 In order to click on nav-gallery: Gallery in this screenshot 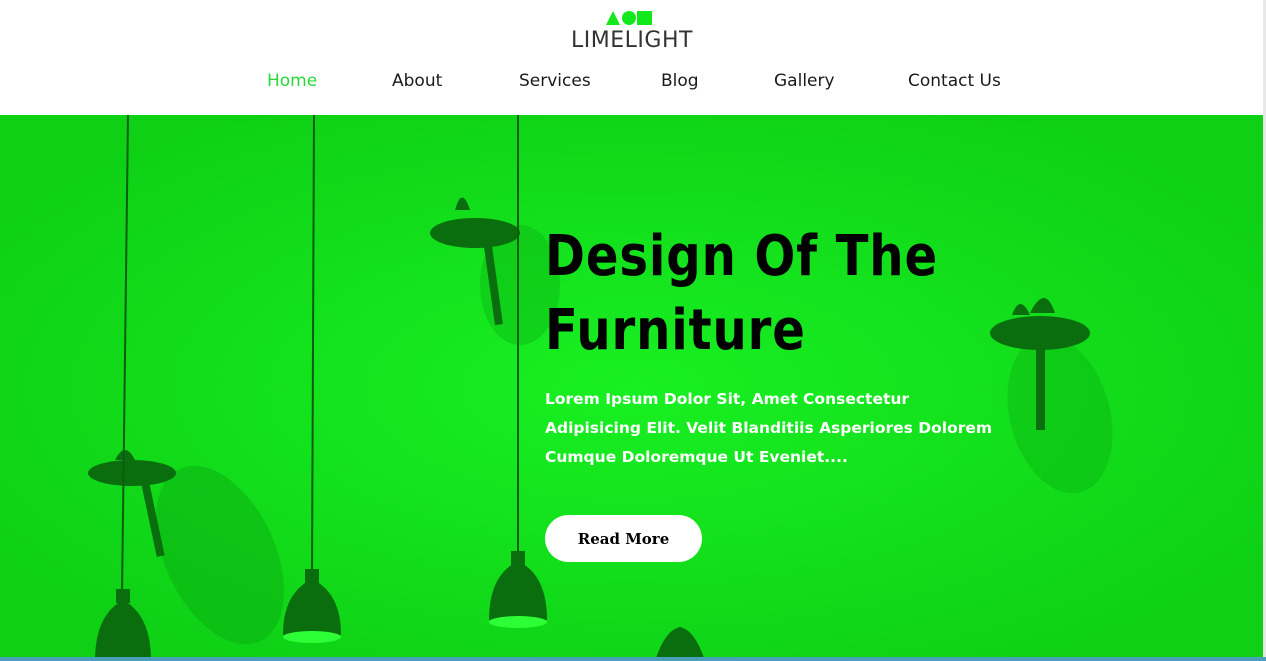, I will do `click(804, 81)`.